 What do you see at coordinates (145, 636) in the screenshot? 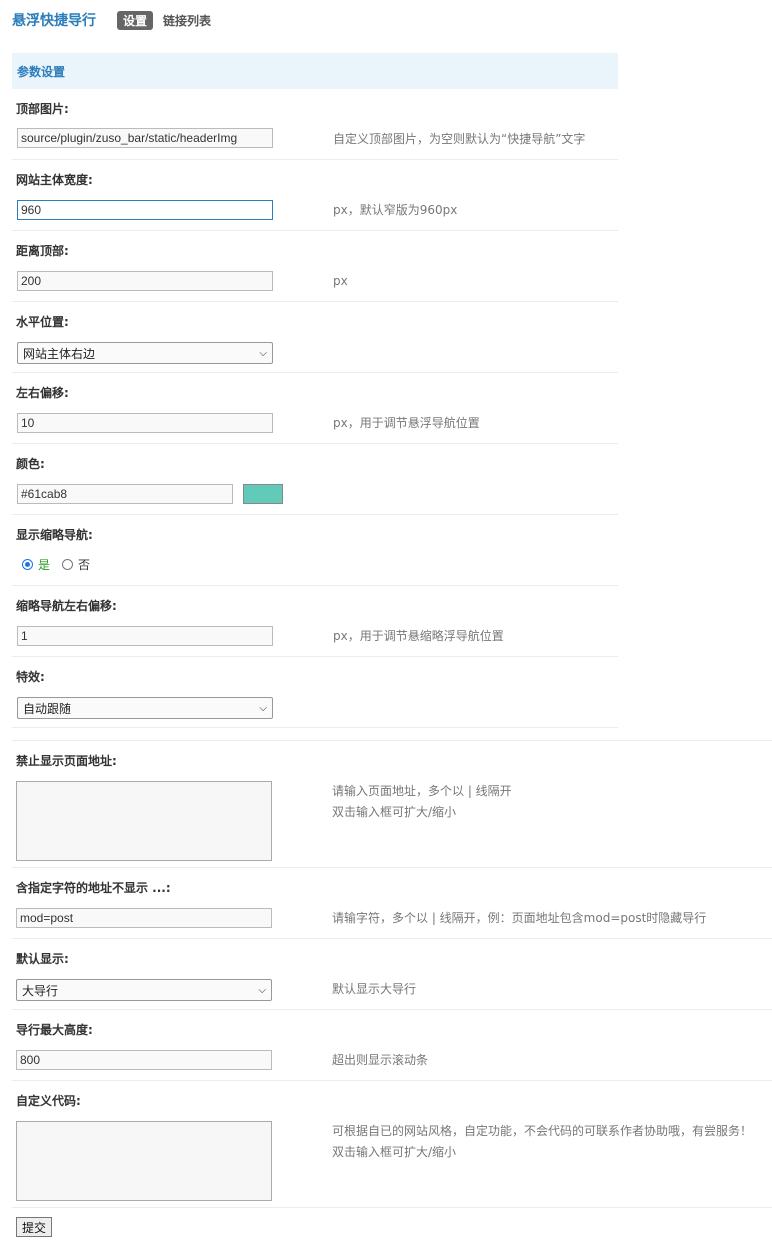
I see `thumb-offset-input` at bounding box center [145, 636].